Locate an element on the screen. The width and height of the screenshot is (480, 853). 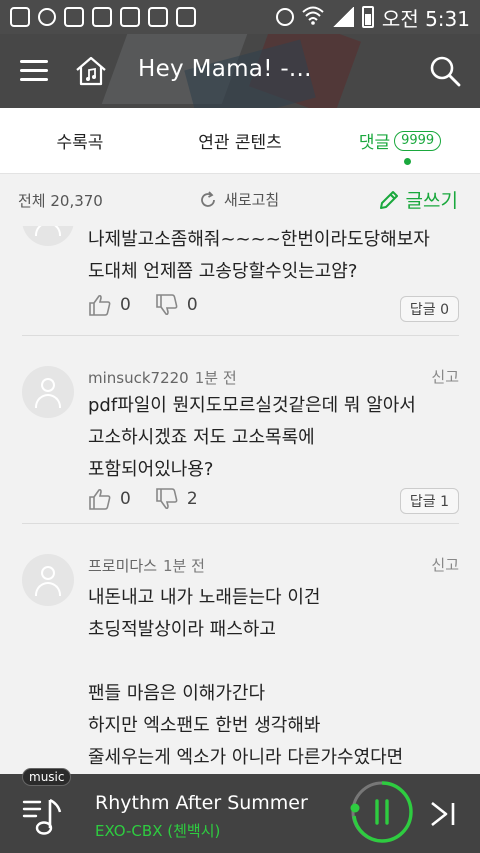
status-bar: 오전 5:31 is located at coordinates (240, 17).